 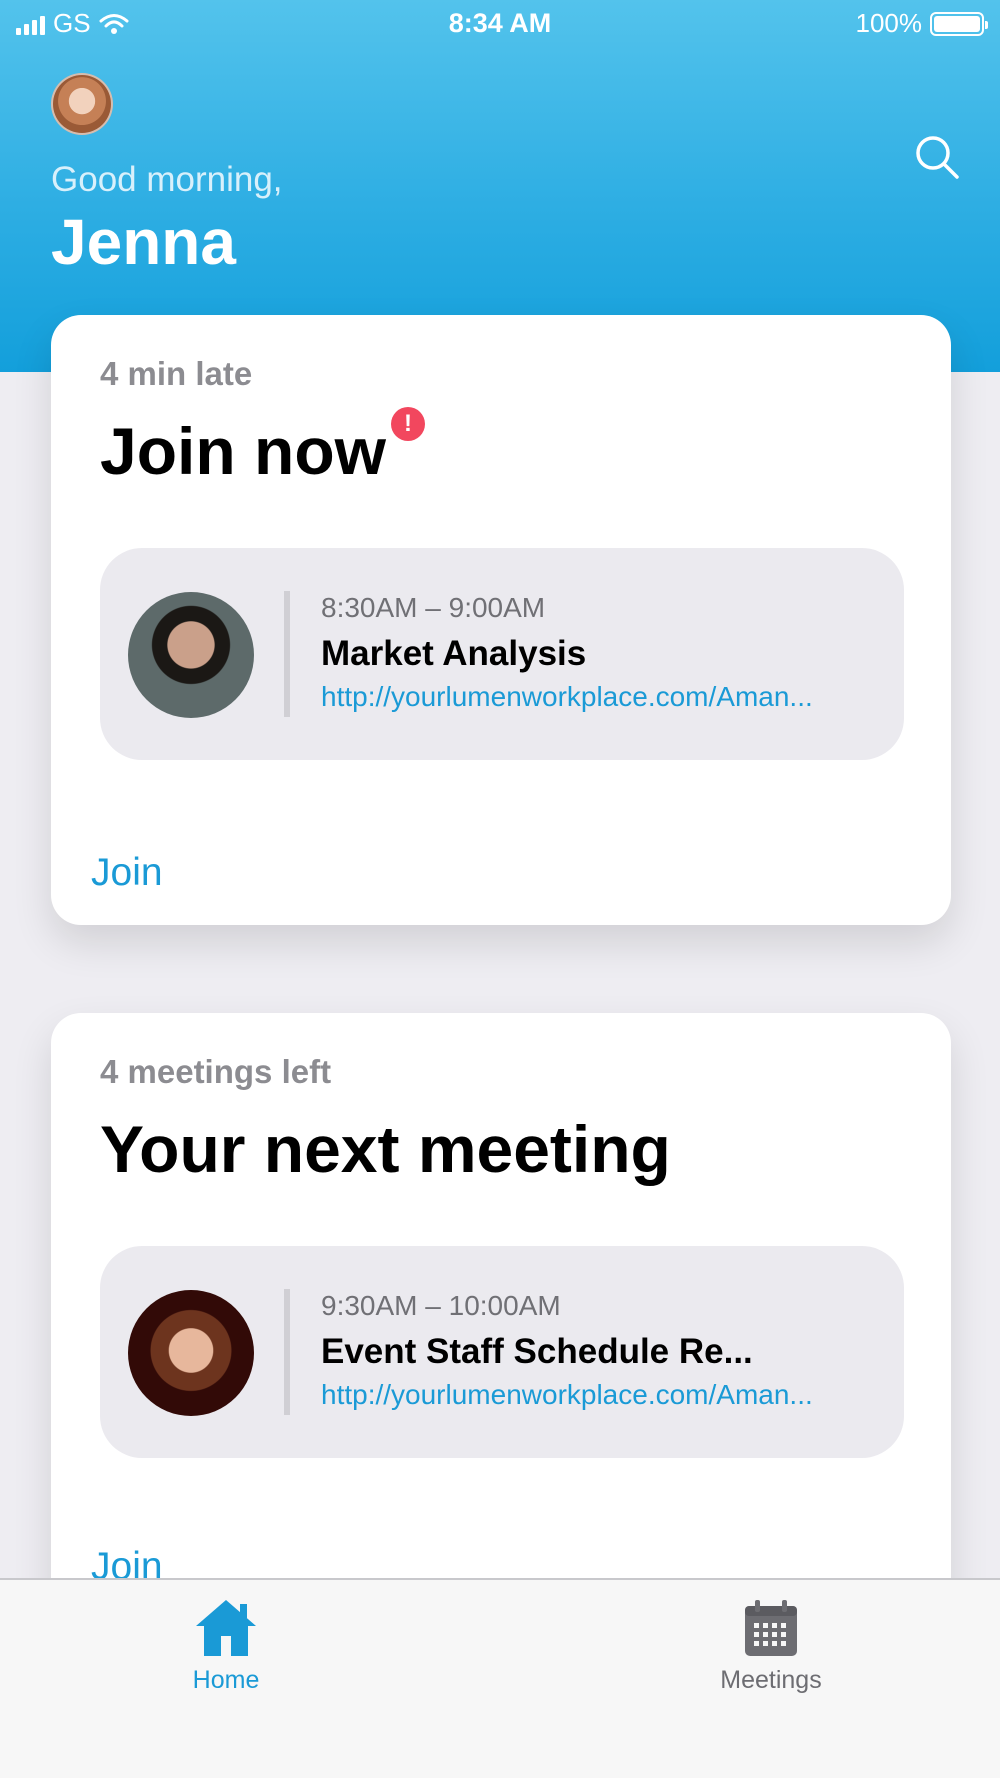 I want to click on tab-home: Home, so click(x=226, y=1646).